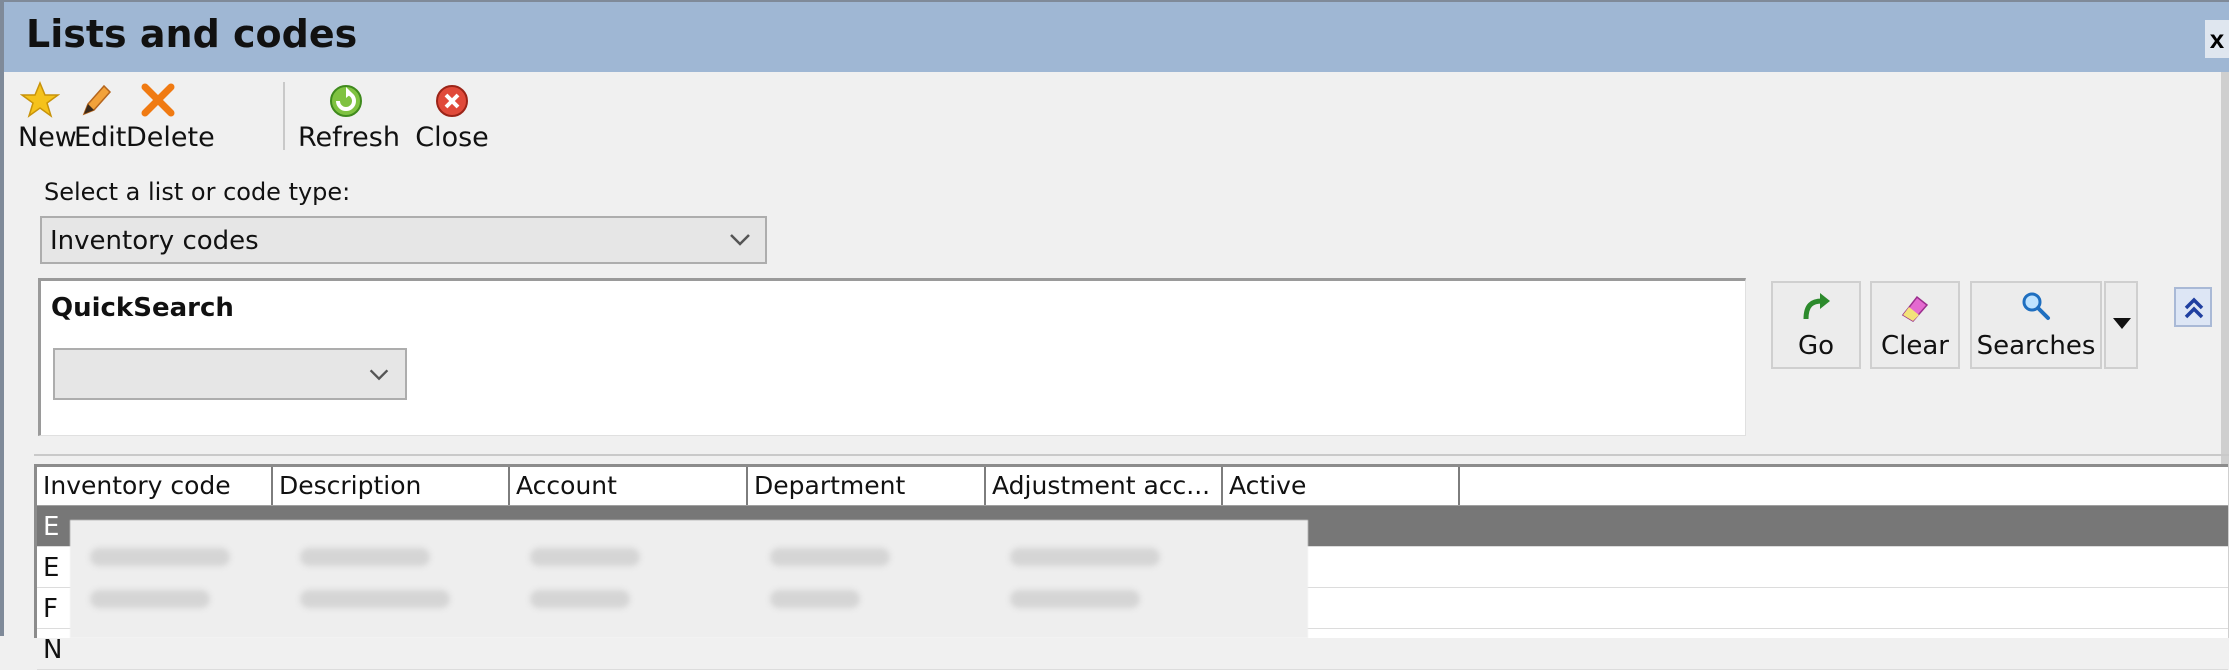 The height and width of the screenshot is (670, 2229). I want to click on double-chevron-up-icon, so click(2194, 308).